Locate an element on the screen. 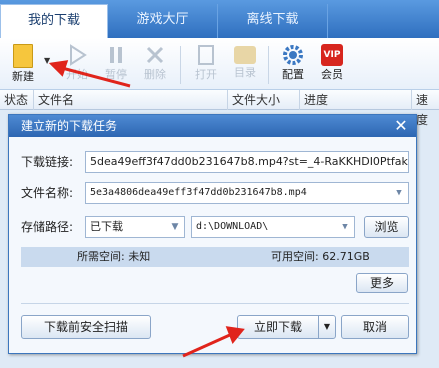 This screenshot has width=439, height=368. arrow-to-download-now is located at coordinates (213, 342).